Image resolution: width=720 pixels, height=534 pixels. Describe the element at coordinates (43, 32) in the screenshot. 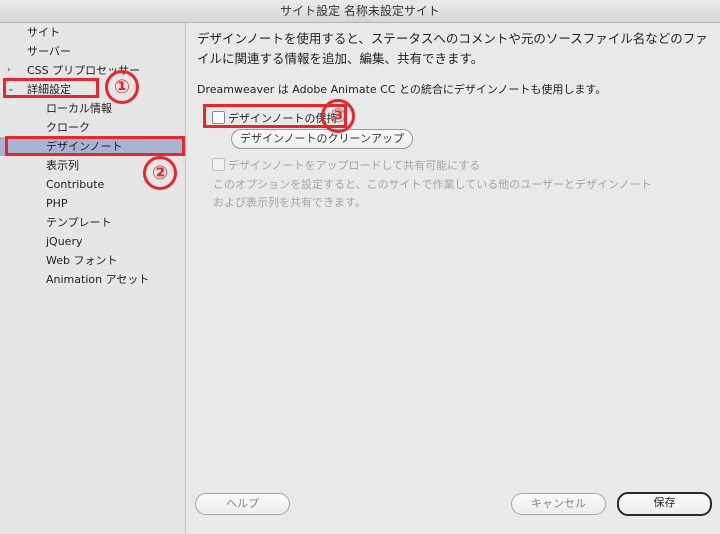

I see `sidebar-item-label: サイト` at that location.